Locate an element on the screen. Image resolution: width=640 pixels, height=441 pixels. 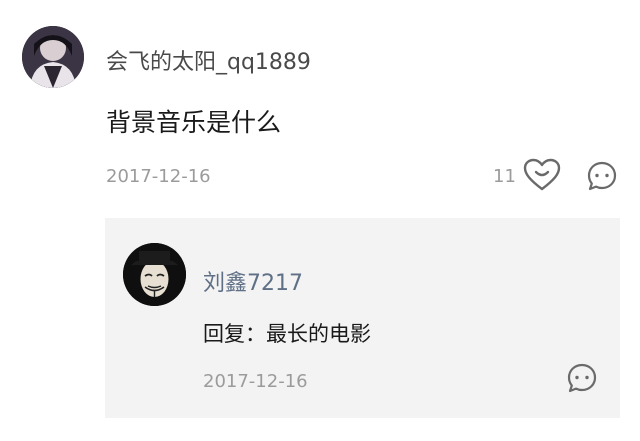
like-count: 11 is located at coordinates (504, 176).